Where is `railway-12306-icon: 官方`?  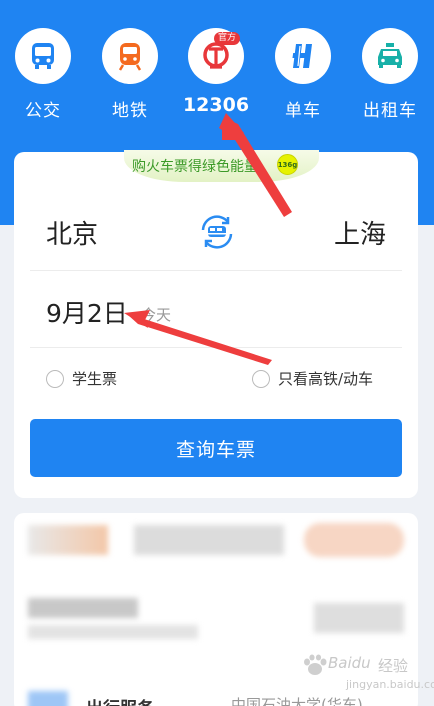 railway-12306-icon: 官方 is located at coordinates (216, 56).